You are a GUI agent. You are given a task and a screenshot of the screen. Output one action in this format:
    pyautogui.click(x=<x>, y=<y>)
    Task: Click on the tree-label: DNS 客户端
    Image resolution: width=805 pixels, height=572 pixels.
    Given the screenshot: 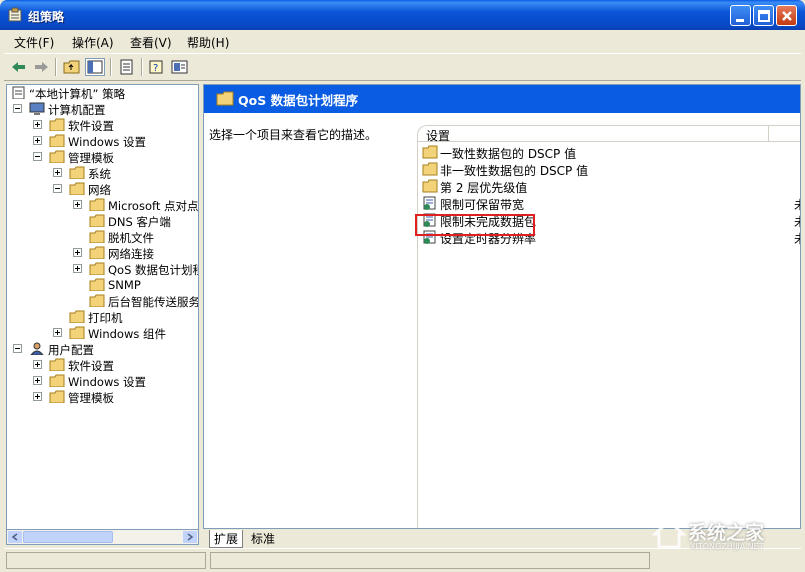 What is the action you would take?
    pyautogui.click(x=139, y=222)
    